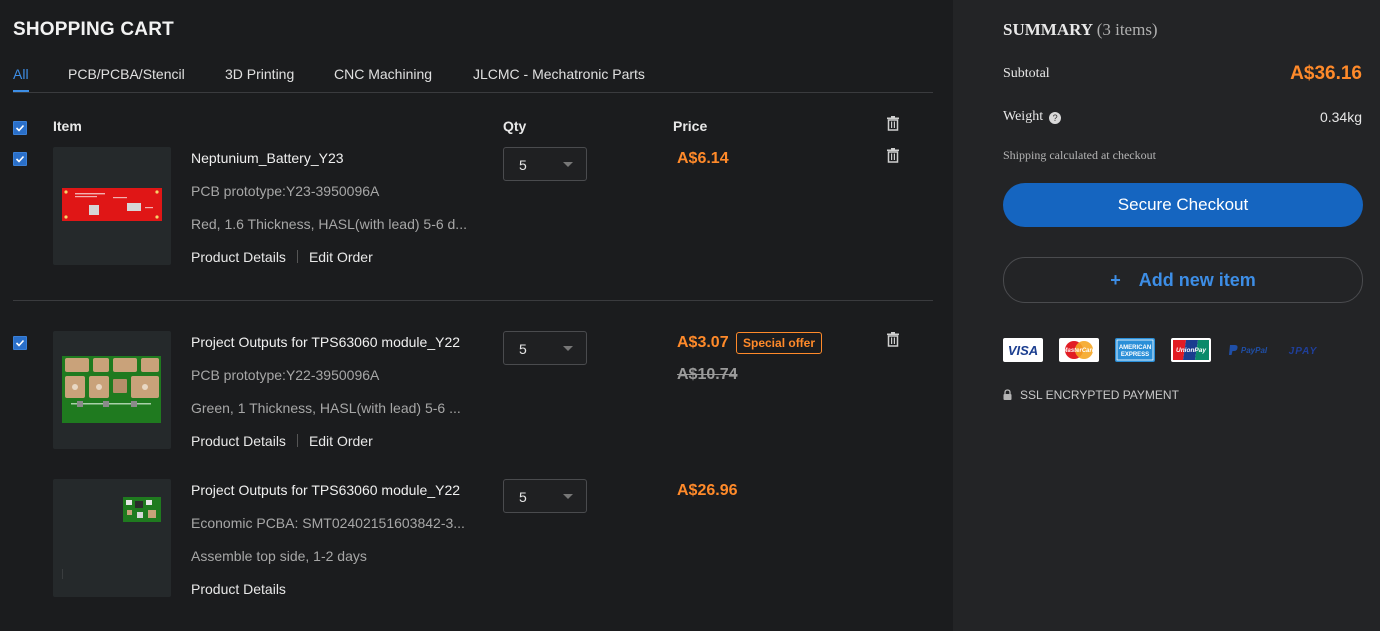  I want to click on weight-value: 0.34kg, so click(1340, 117).